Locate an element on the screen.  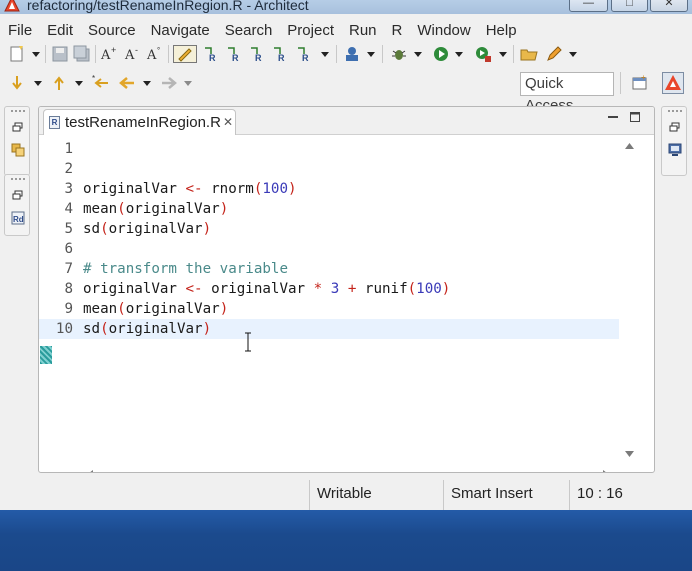
main-toolbar: A + A- A ° R R R R R is located at coordinates (346, 54).